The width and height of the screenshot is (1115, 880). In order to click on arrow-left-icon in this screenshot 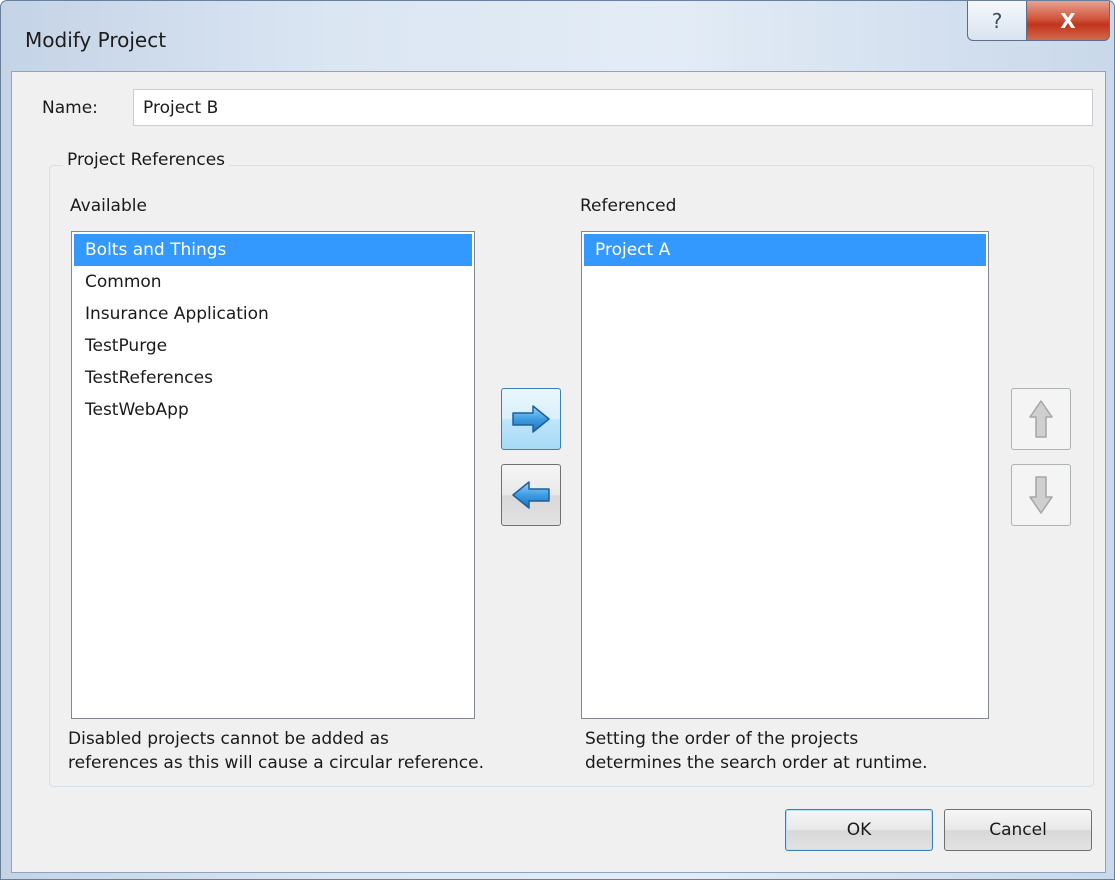, I will do `click(531, 495)`.